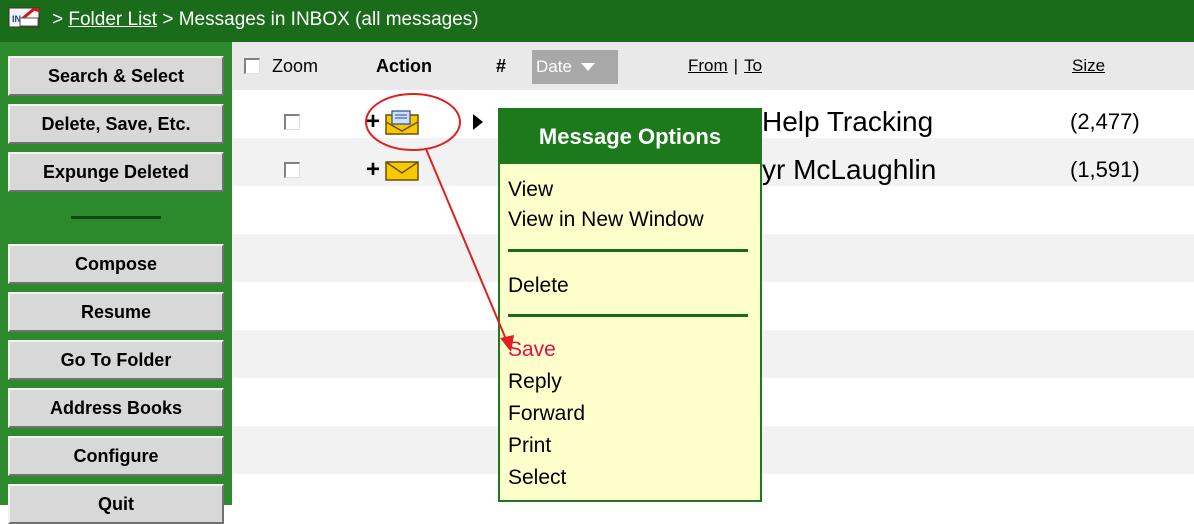 This screenshot has width=1194, height=524. I want to click on resume-button: Resume, so click(116, 312).